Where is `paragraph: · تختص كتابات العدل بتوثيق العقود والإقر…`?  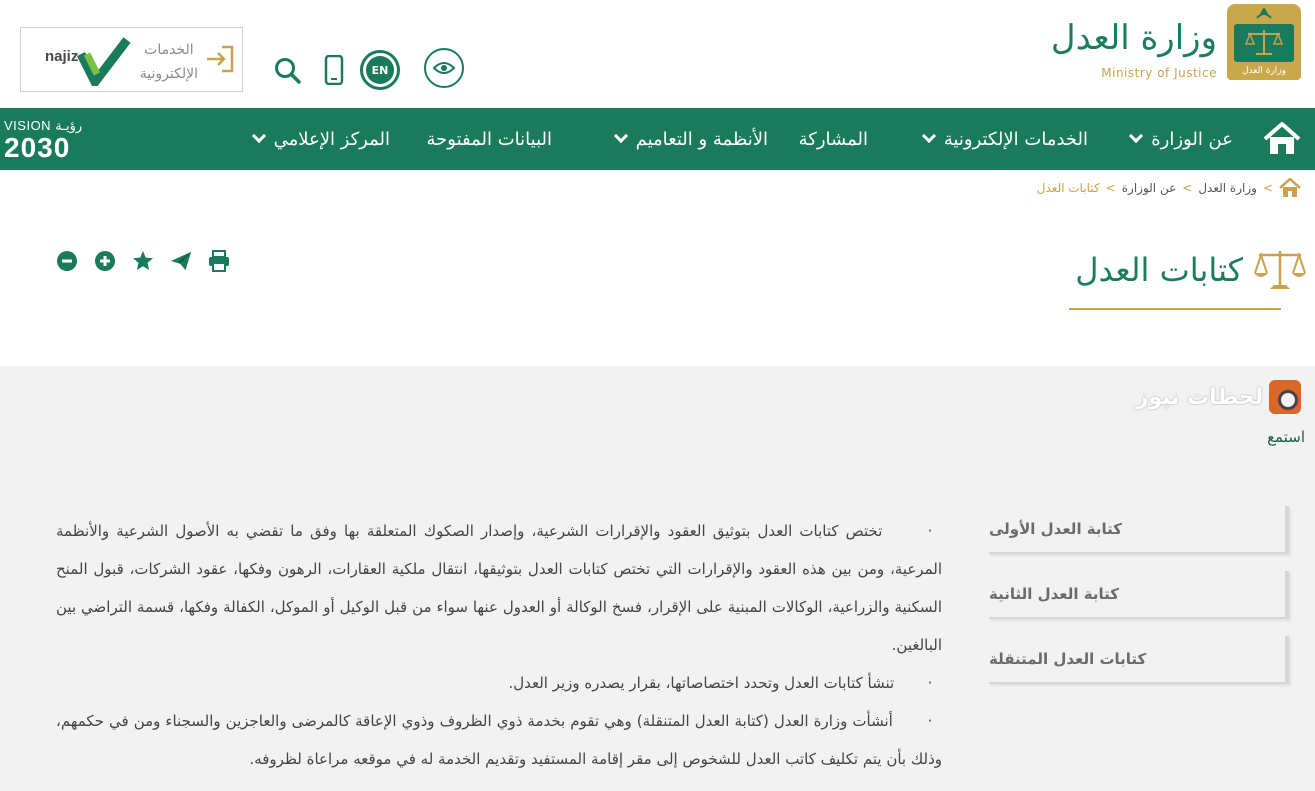
paragraph: · تختص كتابات العدل بتوثيق العقود والإقر… is located at coordinates (499, 588).